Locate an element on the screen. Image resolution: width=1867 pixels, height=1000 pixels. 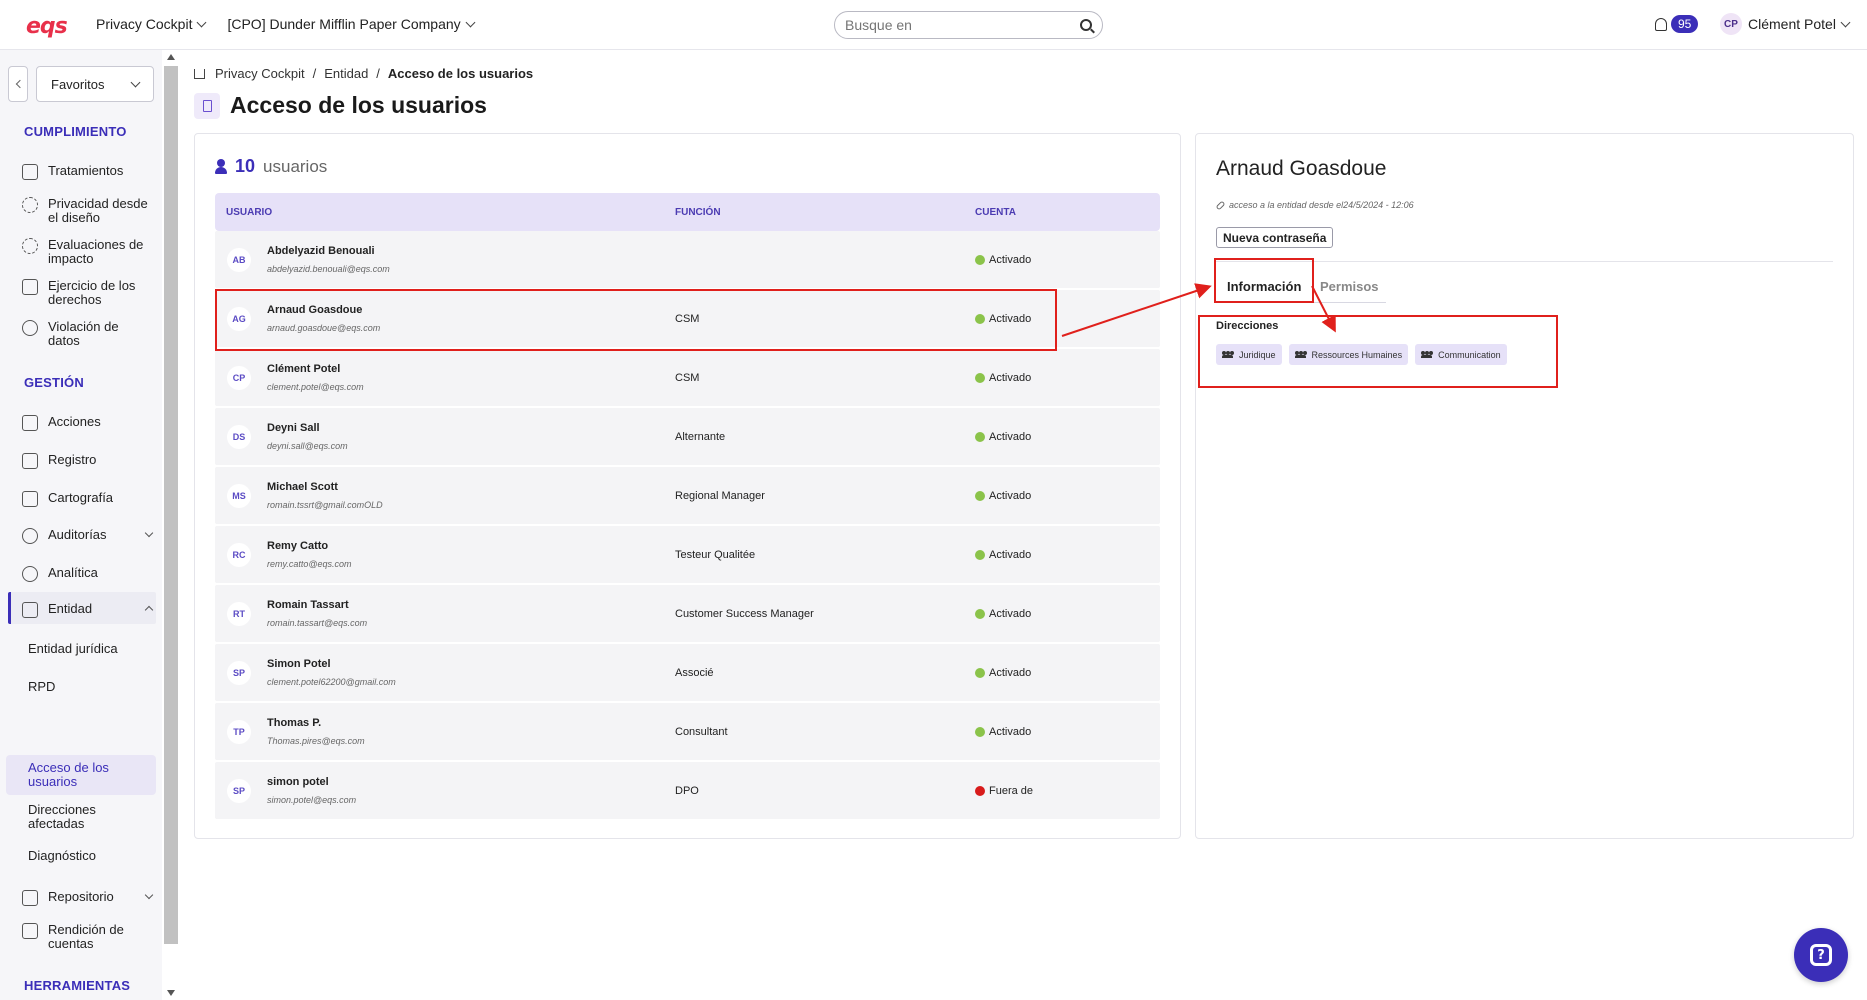
annotation-arrows is located at coordinates (1198, 310).